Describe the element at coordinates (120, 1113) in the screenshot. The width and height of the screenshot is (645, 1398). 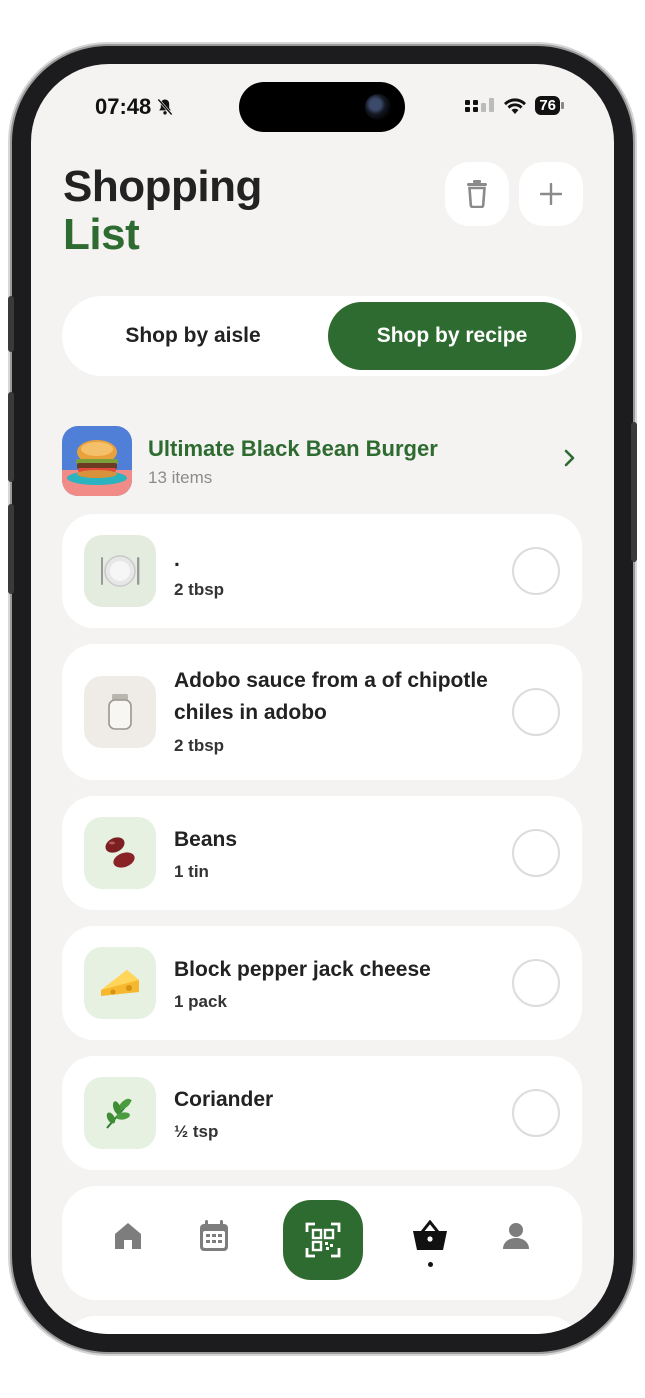
I see `herb-icon` at that location.